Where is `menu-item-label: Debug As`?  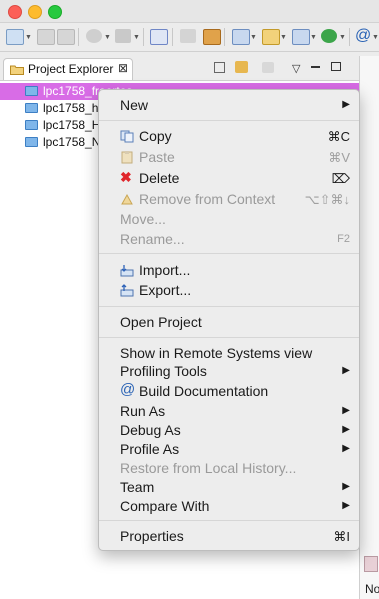
menu-item-label: Debug As is located at coordinates (150, 430).